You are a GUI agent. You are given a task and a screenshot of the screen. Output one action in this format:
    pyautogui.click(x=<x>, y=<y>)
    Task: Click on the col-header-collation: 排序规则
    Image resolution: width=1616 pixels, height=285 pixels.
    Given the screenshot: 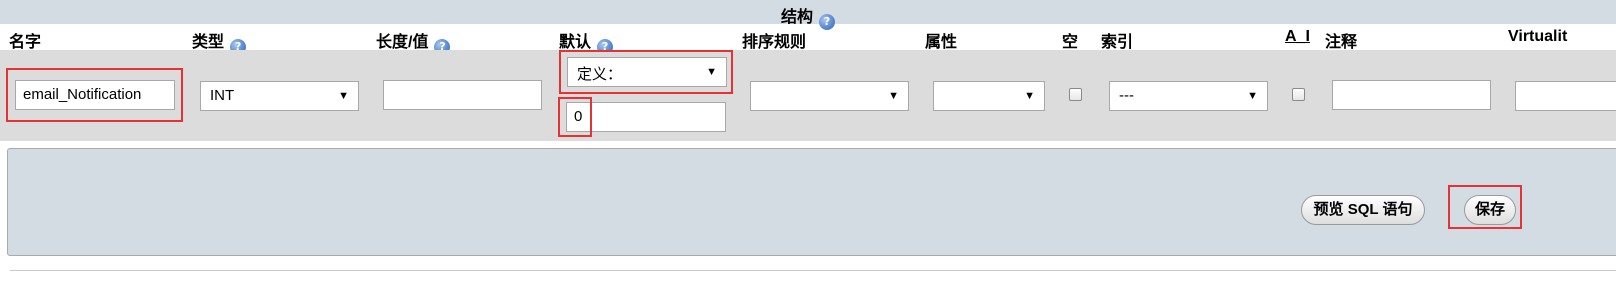 What is the action you would take?
    pyautogui.click(x=774, y=40)
    